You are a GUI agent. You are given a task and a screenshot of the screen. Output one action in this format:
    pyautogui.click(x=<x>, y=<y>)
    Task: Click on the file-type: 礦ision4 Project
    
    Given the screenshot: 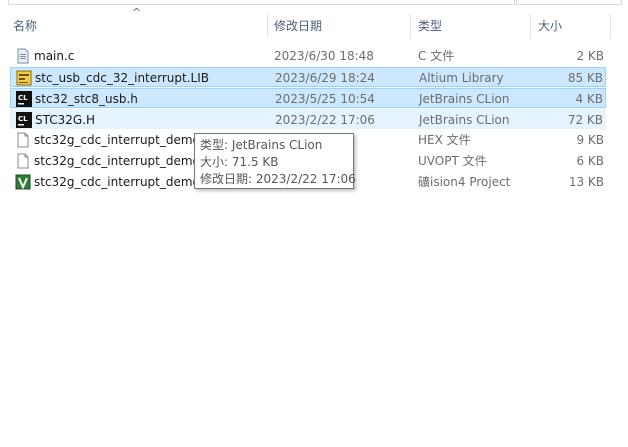 What is the action you would take?
    pyautogui.click(x=464, y=182)
    